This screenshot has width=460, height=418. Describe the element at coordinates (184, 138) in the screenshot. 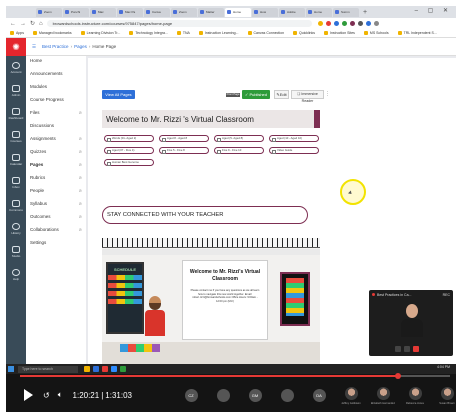

I see `lesson-button: Aged 8 - Aged 8` at that location.